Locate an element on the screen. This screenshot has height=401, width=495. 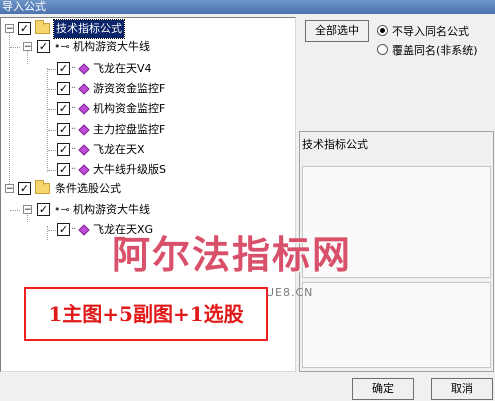
preview-box is located at coordinates (396, 325).